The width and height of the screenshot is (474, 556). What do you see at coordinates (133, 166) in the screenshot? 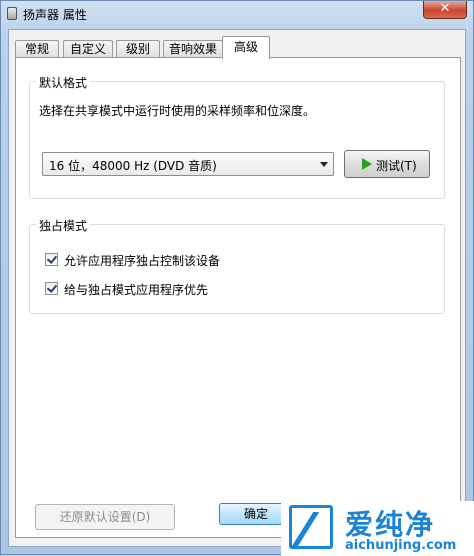
I see `format-dropdown-value: 16 位，48000 Hz (DVD 音质)` at bounding box center [133, 166].